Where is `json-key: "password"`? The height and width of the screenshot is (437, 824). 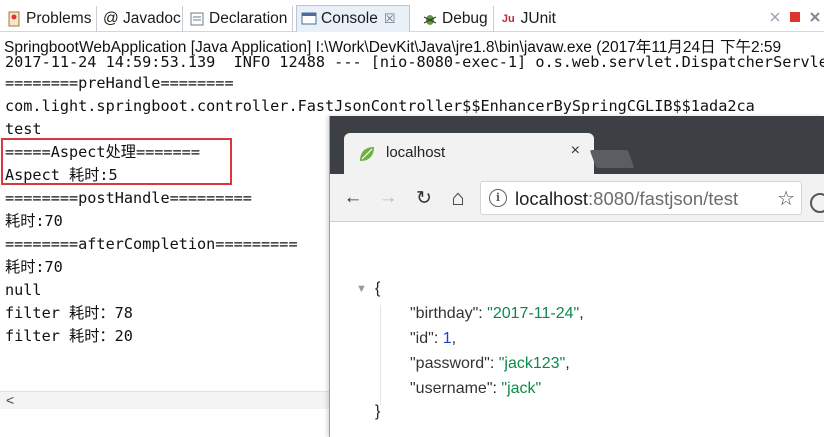
json-key: "password" is located at coordinates (450, 363).